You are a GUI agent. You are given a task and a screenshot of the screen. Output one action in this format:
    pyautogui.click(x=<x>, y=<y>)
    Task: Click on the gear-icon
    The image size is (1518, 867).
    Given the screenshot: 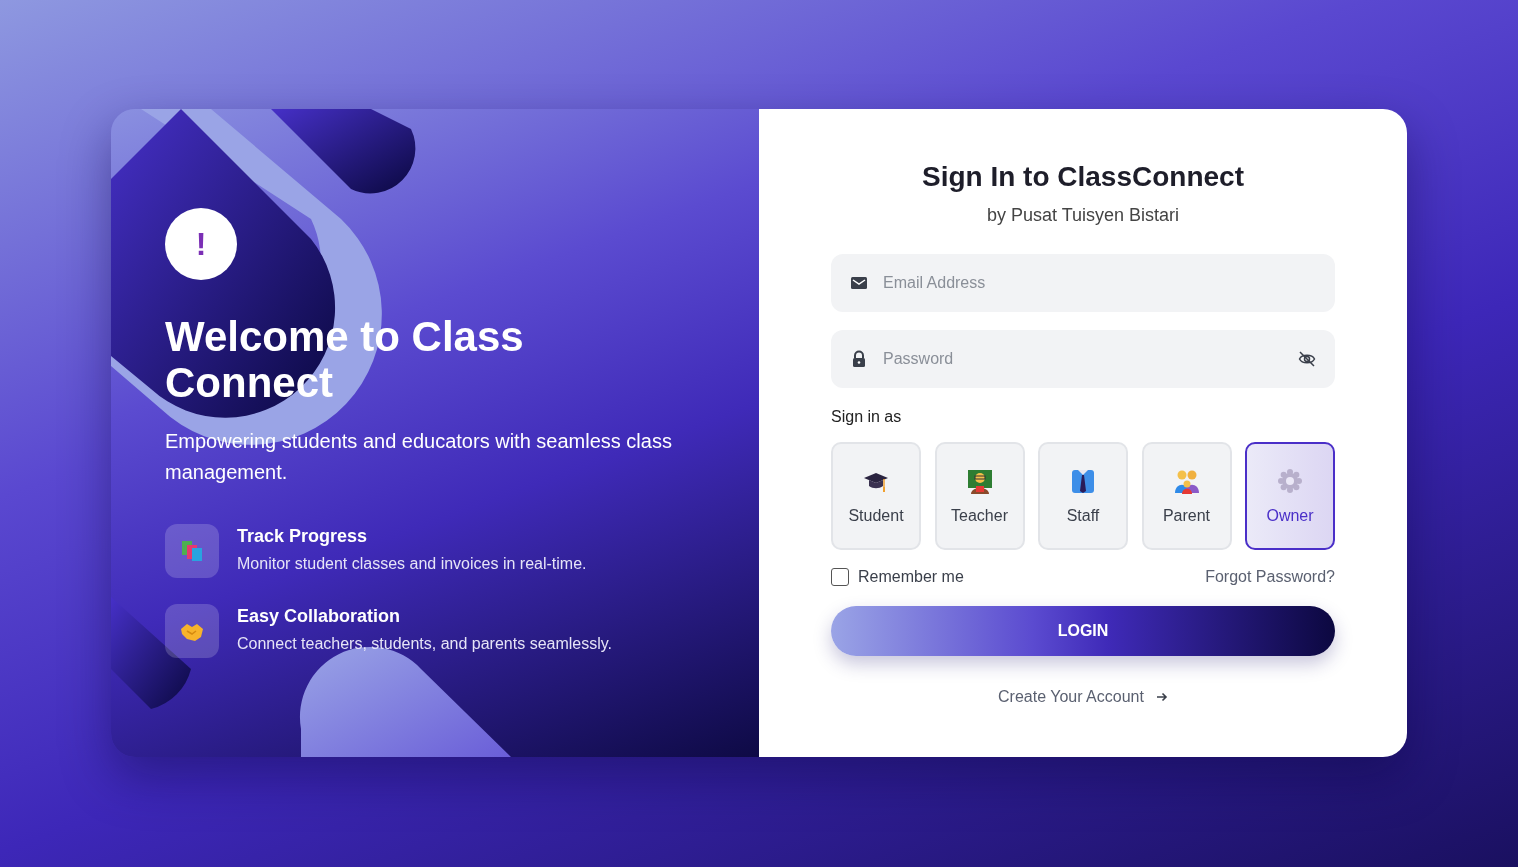 What is the action you would take?
    pyautogui.click(x=1290, y=481)
    